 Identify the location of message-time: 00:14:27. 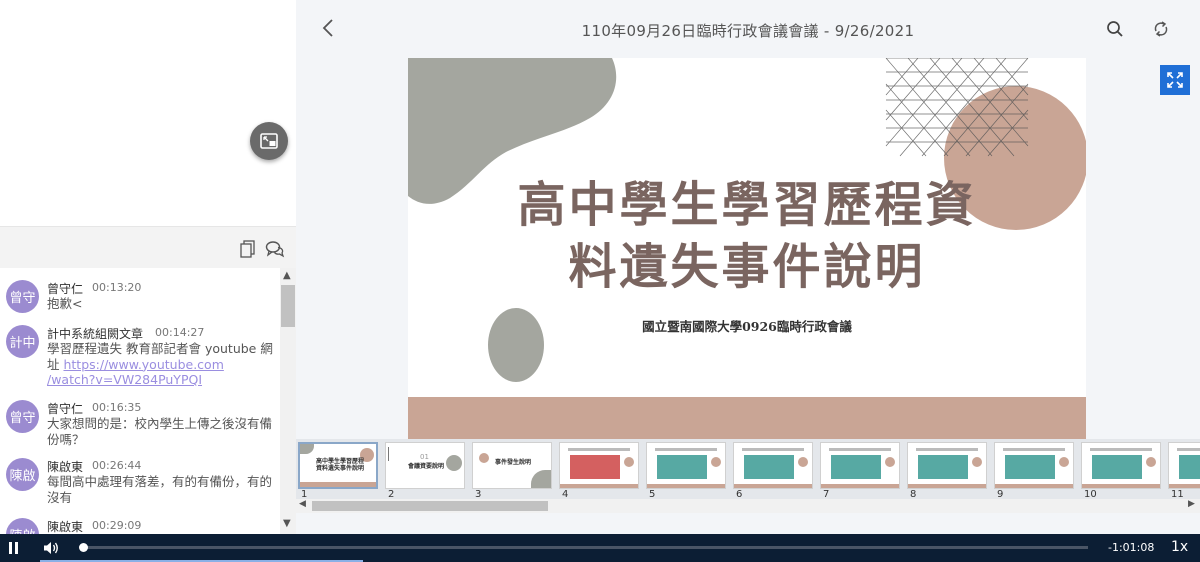
(180, 332).